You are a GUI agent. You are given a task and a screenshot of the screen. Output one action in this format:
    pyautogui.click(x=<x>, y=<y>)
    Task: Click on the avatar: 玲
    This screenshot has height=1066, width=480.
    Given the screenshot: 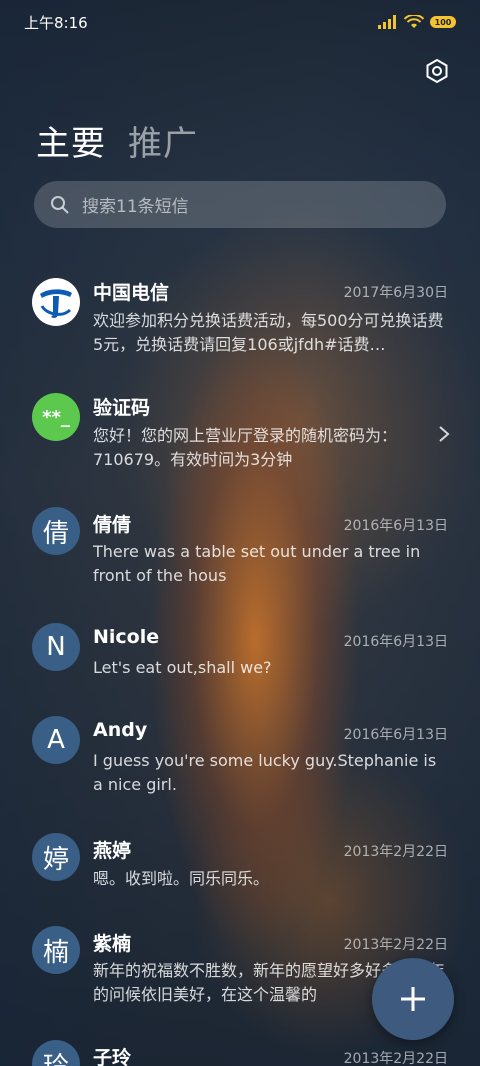 What is the action you would take?
    pyautogui.click(x=56, y=1053)
    